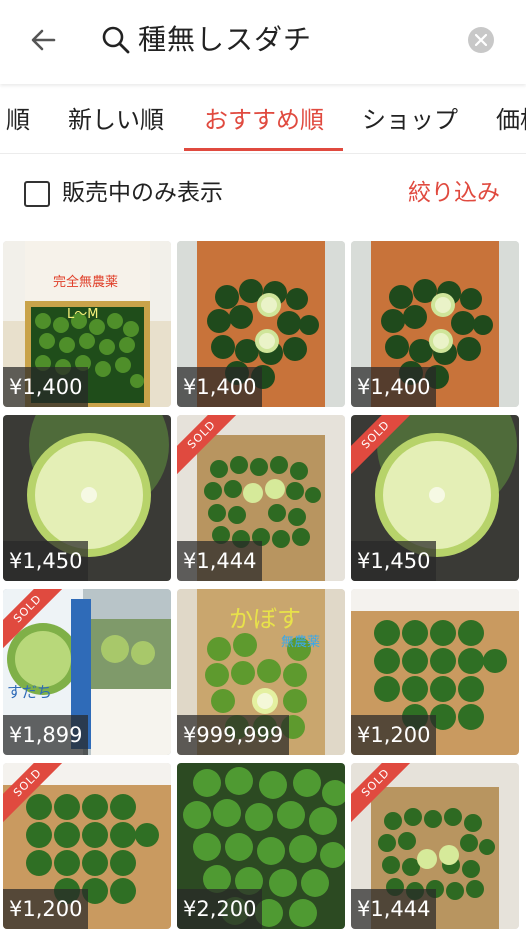  Describe the element at coordinates (481, 40) in the screenshot. I see `clear-icon` at that location.